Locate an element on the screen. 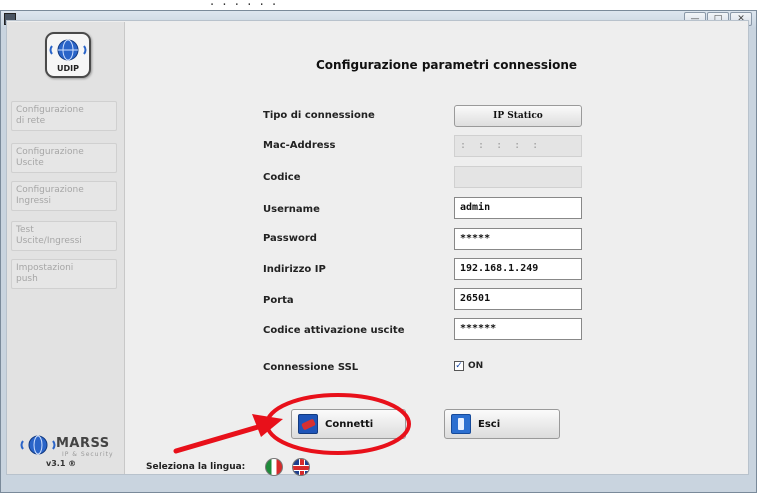  uk-flag-icon is located at coordinates (301, 467).